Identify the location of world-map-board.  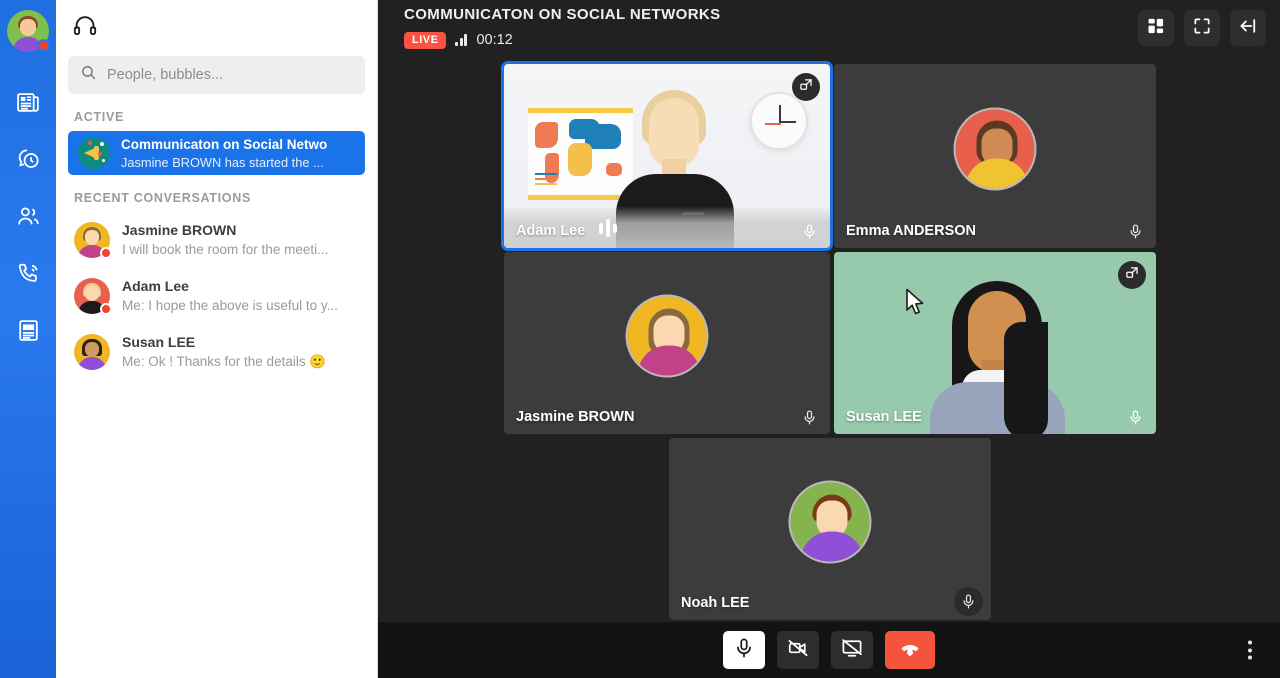
(580, 154).